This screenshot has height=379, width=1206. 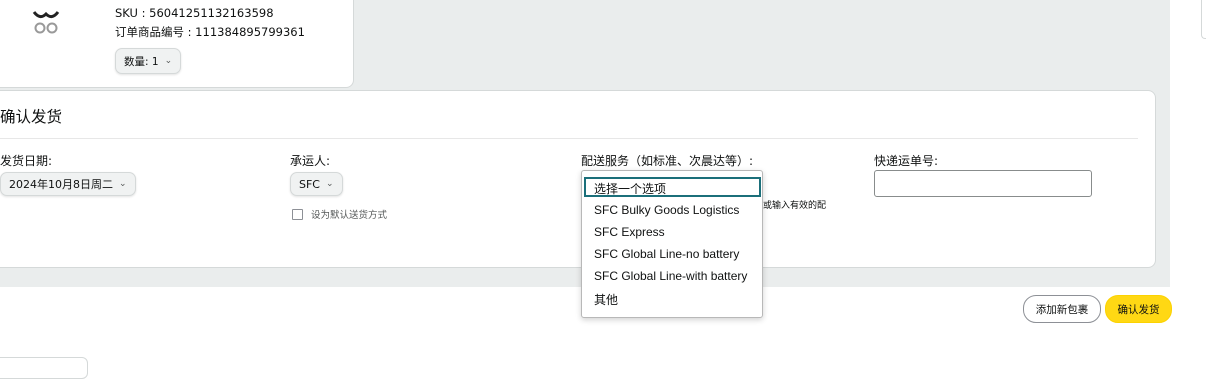 What do you see at coordinates (26, 161) in the screenshot?
I see `ship-date-label: 发货日期:` at bounding box center [26, 161].